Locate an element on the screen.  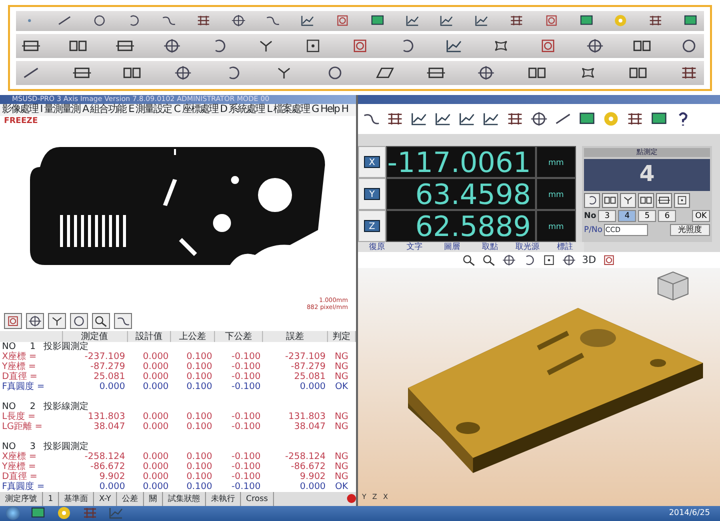
menu-item: 量測量測 A is located at coordinates (66, 110).